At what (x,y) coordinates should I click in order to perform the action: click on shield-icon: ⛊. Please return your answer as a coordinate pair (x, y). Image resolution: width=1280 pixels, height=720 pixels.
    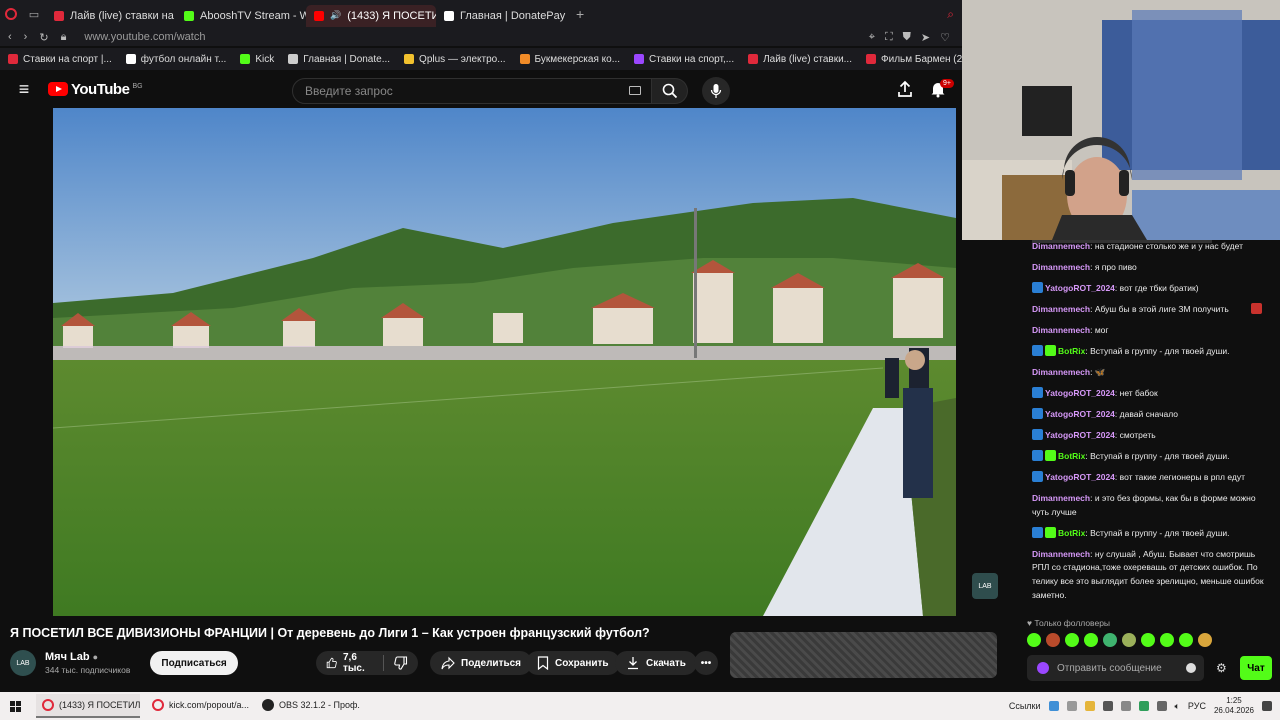
    Looking at the image, I should click on (907, 37).